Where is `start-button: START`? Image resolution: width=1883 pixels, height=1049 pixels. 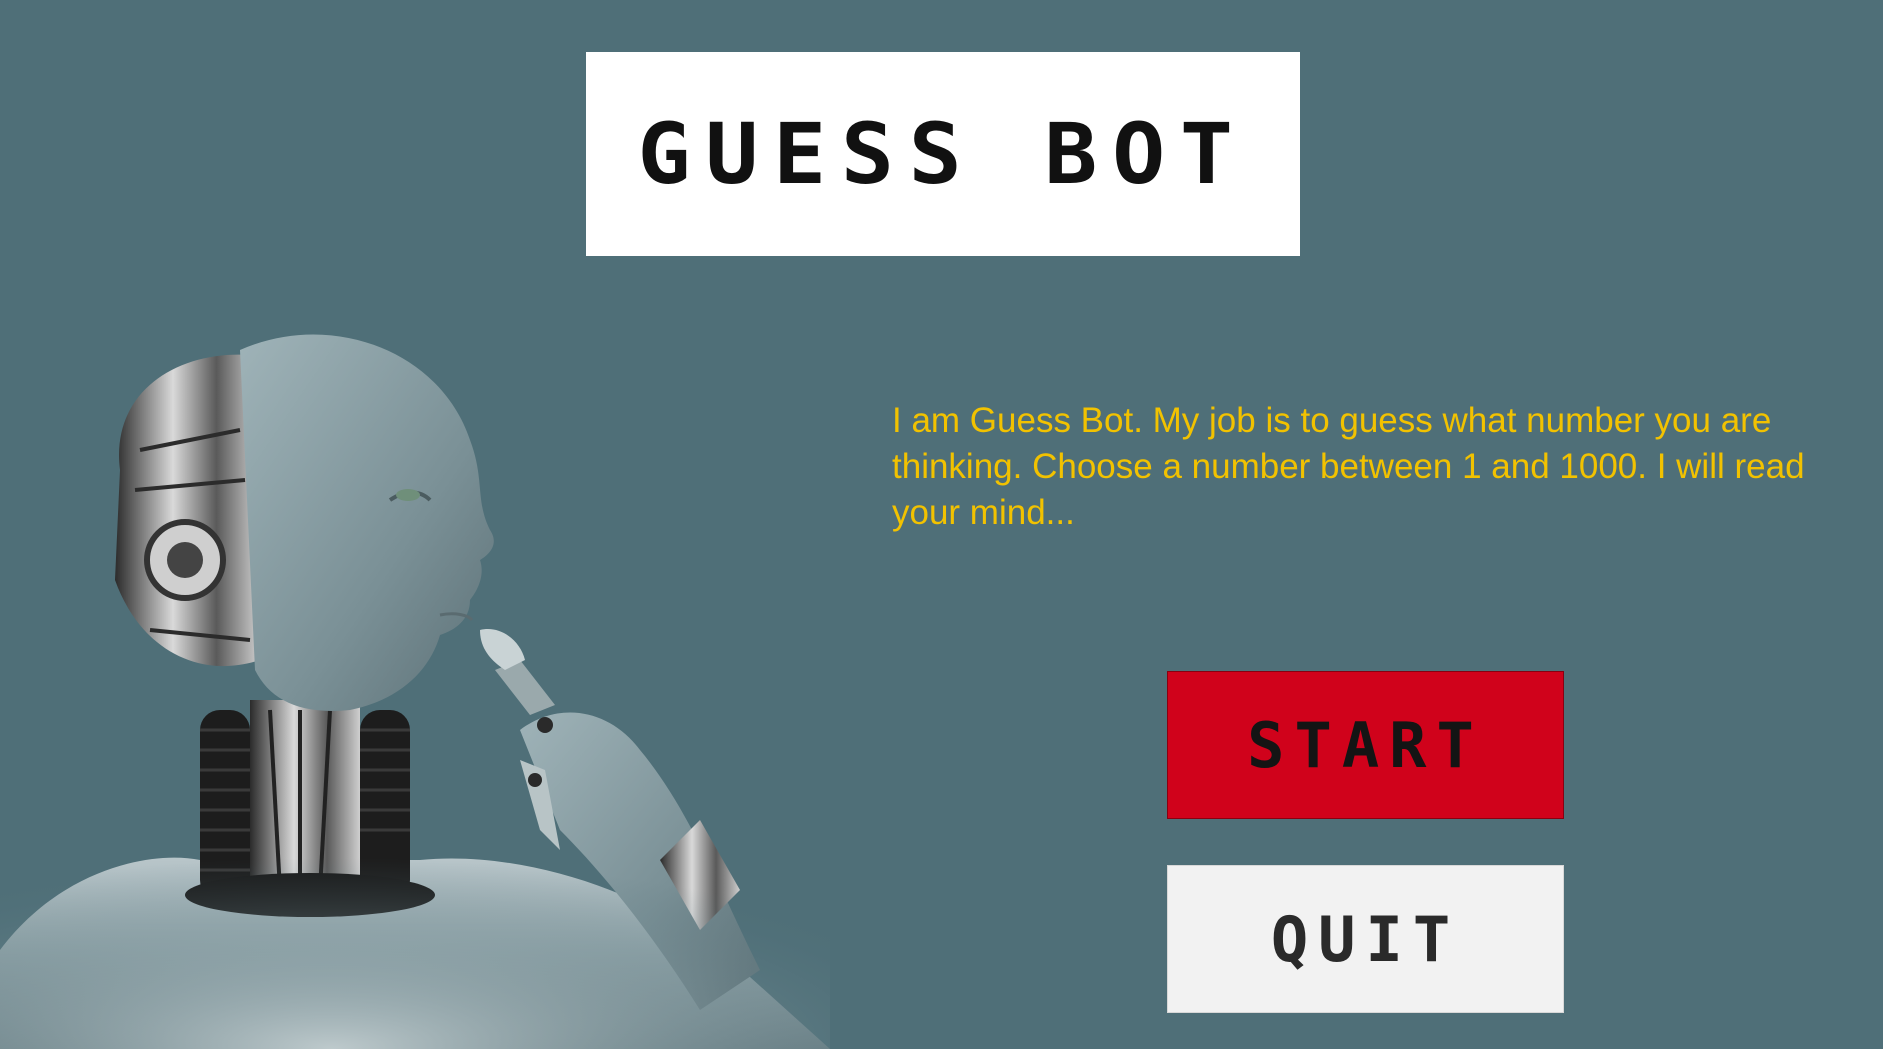 start-button: START is located at coordinates (1365, 745).